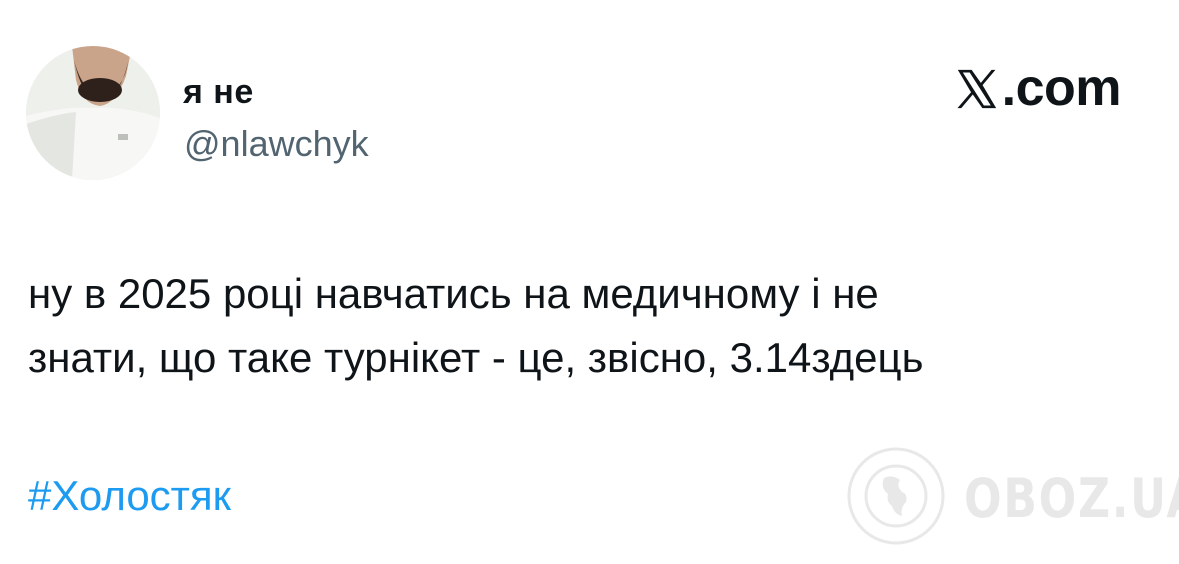  I want to click on display-name: я не, so click(218, 92).